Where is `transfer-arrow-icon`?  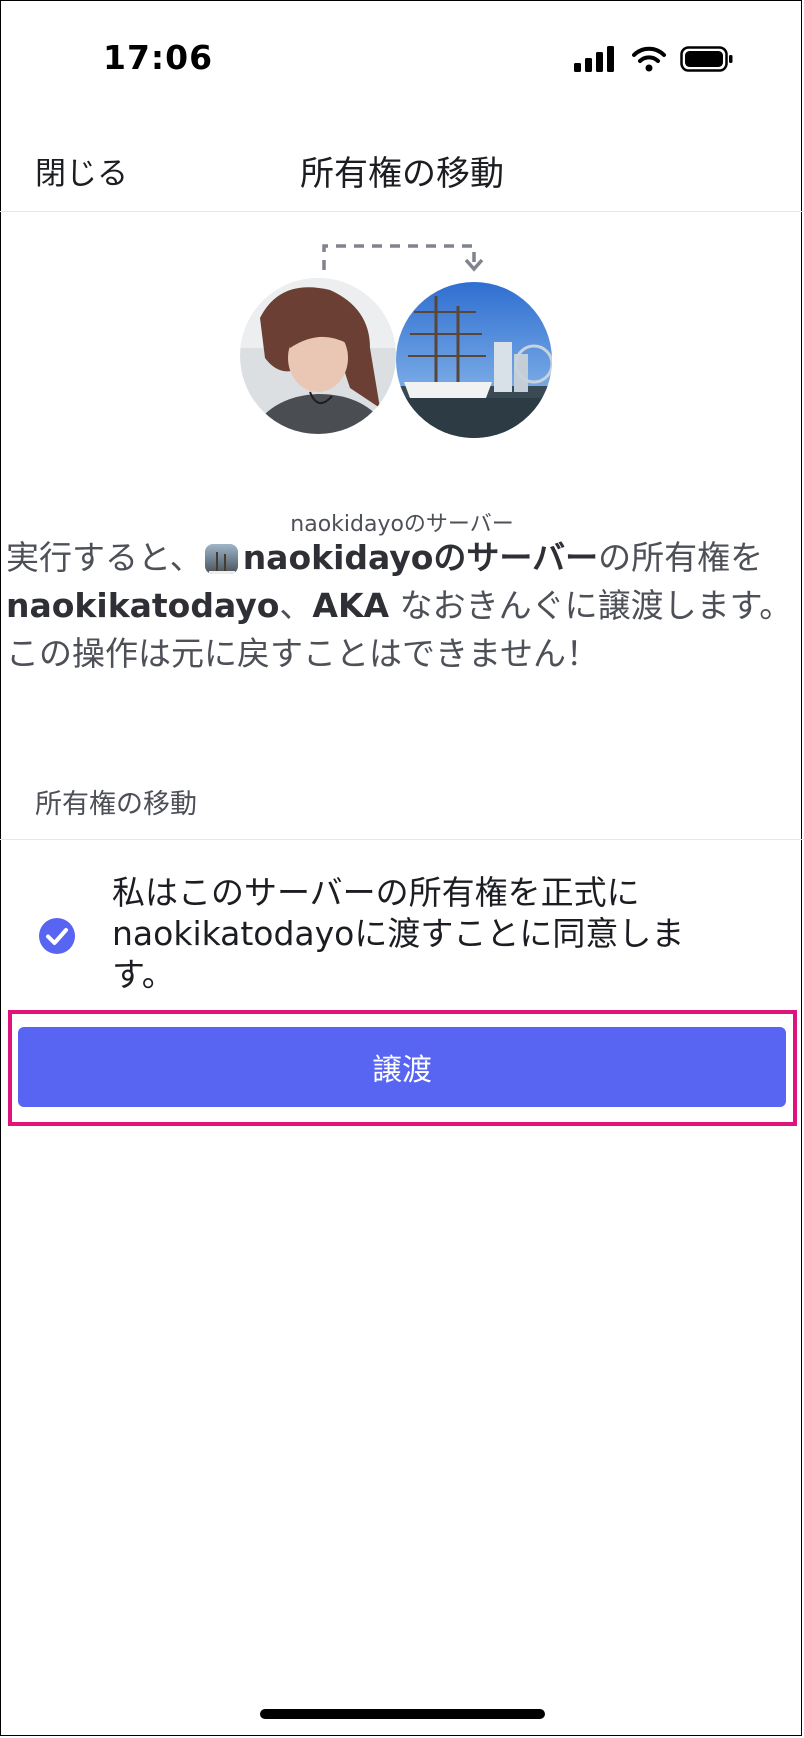
transfer-arrow-icon is located at coordinates (403, 258).